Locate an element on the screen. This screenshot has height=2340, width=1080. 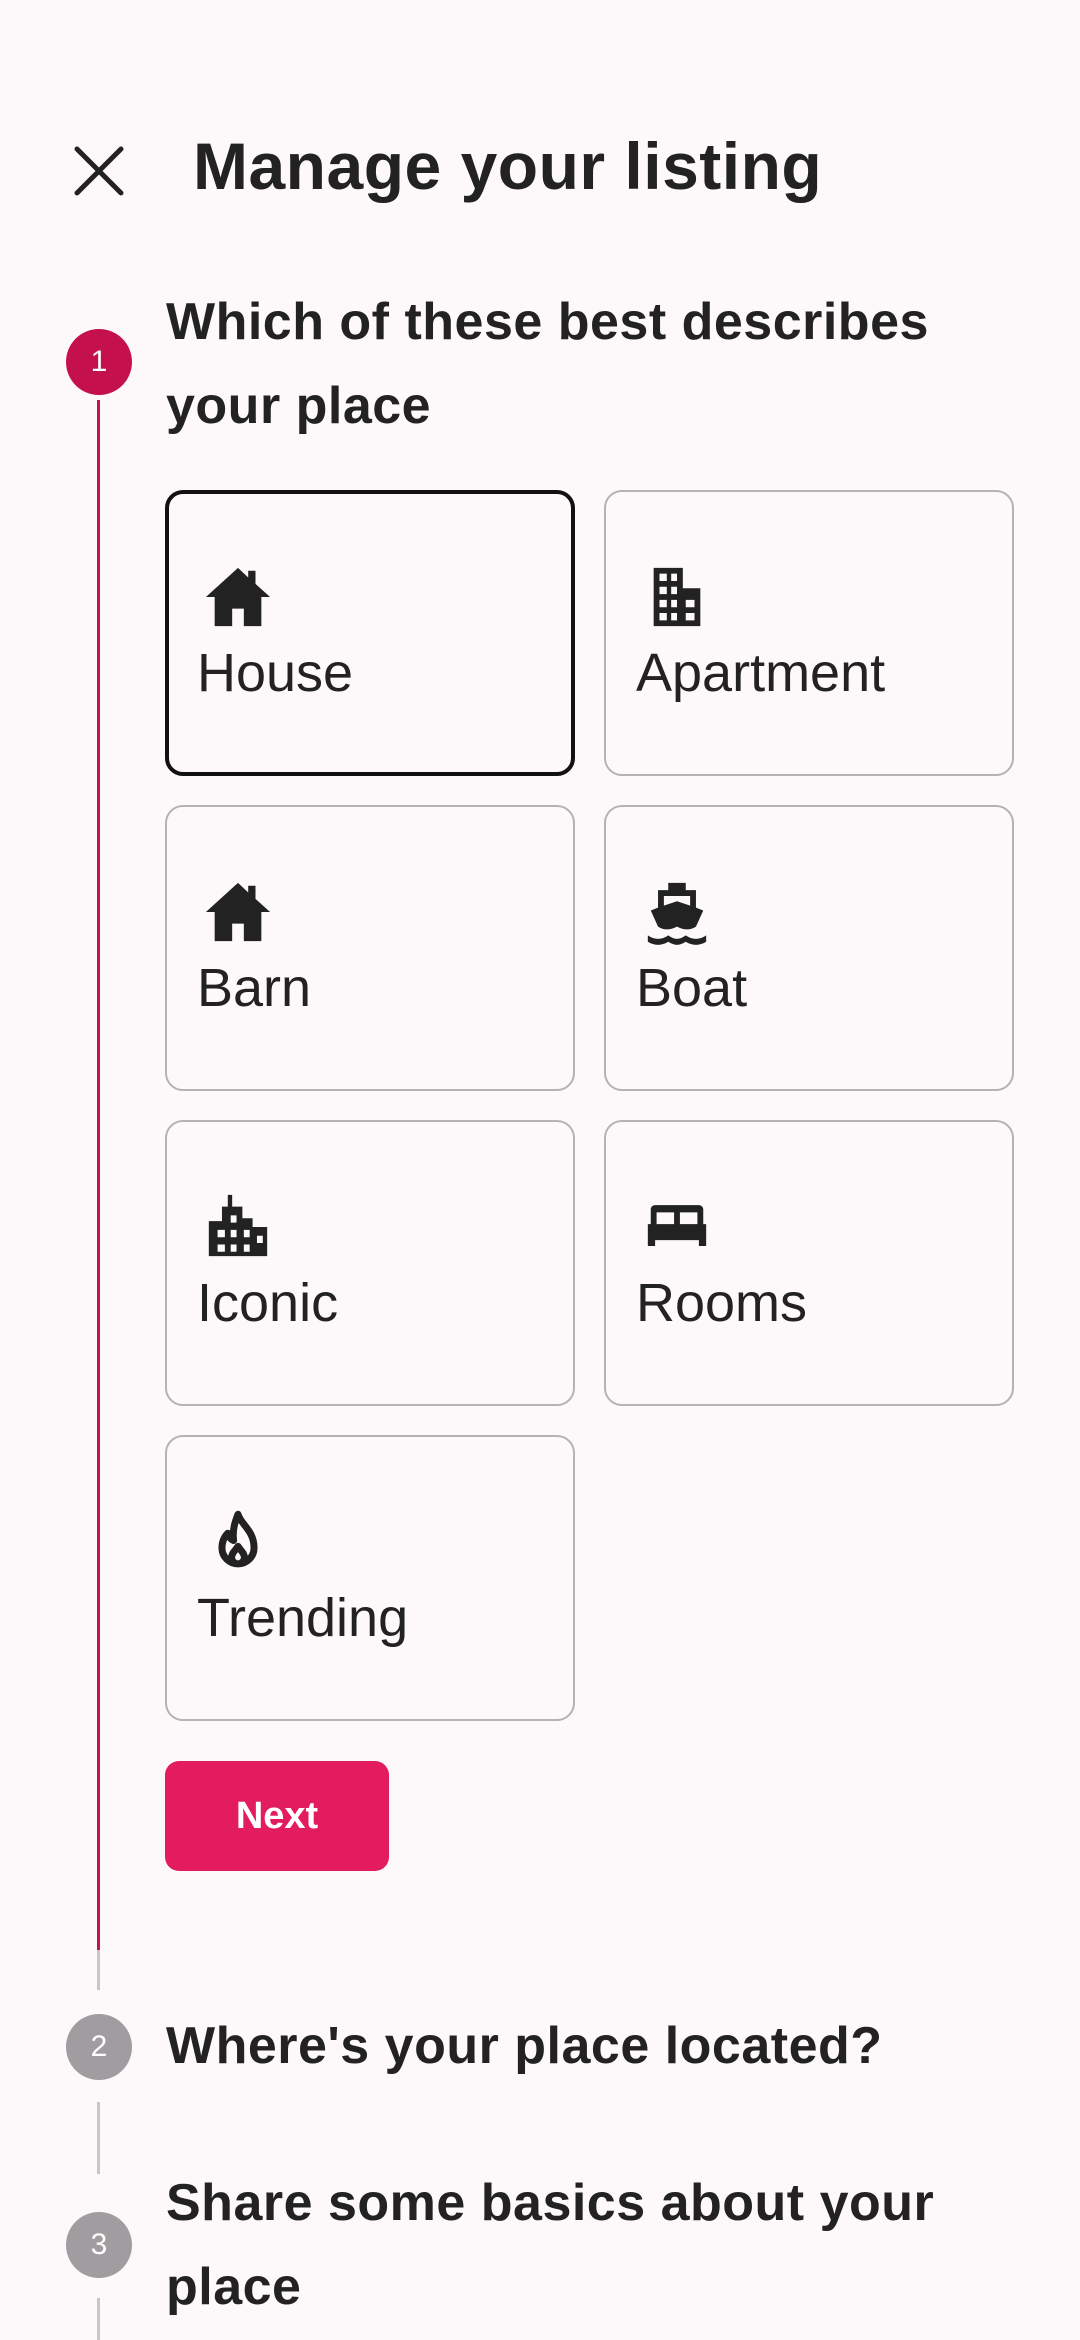
card-label: Iconic is located at coordinates (268, 1303).